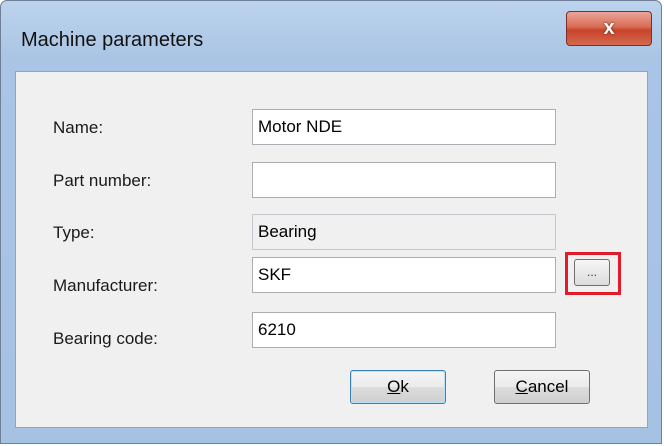 The height and width of the screenshot is (446, 664). Describe the element at coordinates (102, 180) in the screenshot. I see `part-number-label: Part number:` at that location.